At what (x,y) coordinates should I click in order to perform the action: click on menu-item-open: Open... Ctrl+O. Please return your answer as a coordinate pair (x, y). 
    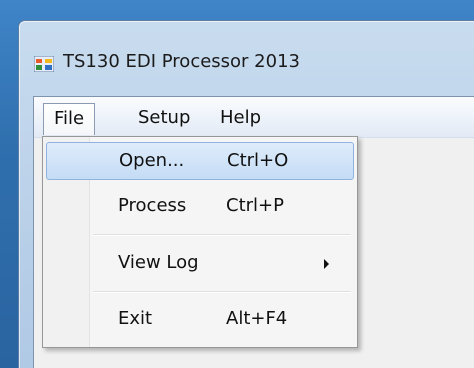
    Looking at the image, I should click on (200, 161).